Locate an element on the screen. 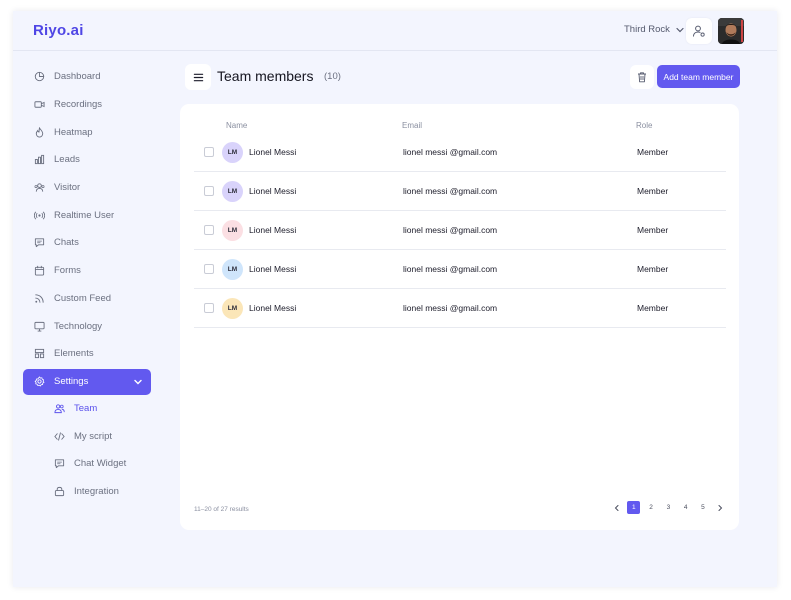  chat-widget-icon is located at coordinates (59, 463).